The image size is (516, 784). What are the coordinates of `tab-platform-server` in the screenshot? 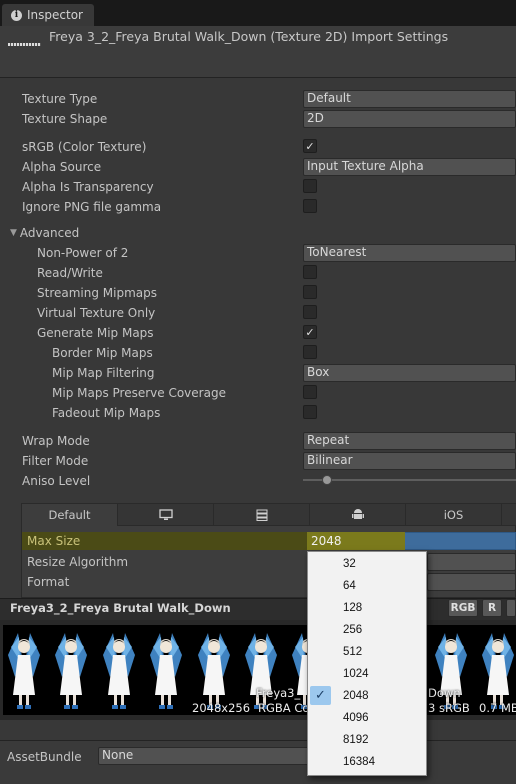 It's located at (262, 515).